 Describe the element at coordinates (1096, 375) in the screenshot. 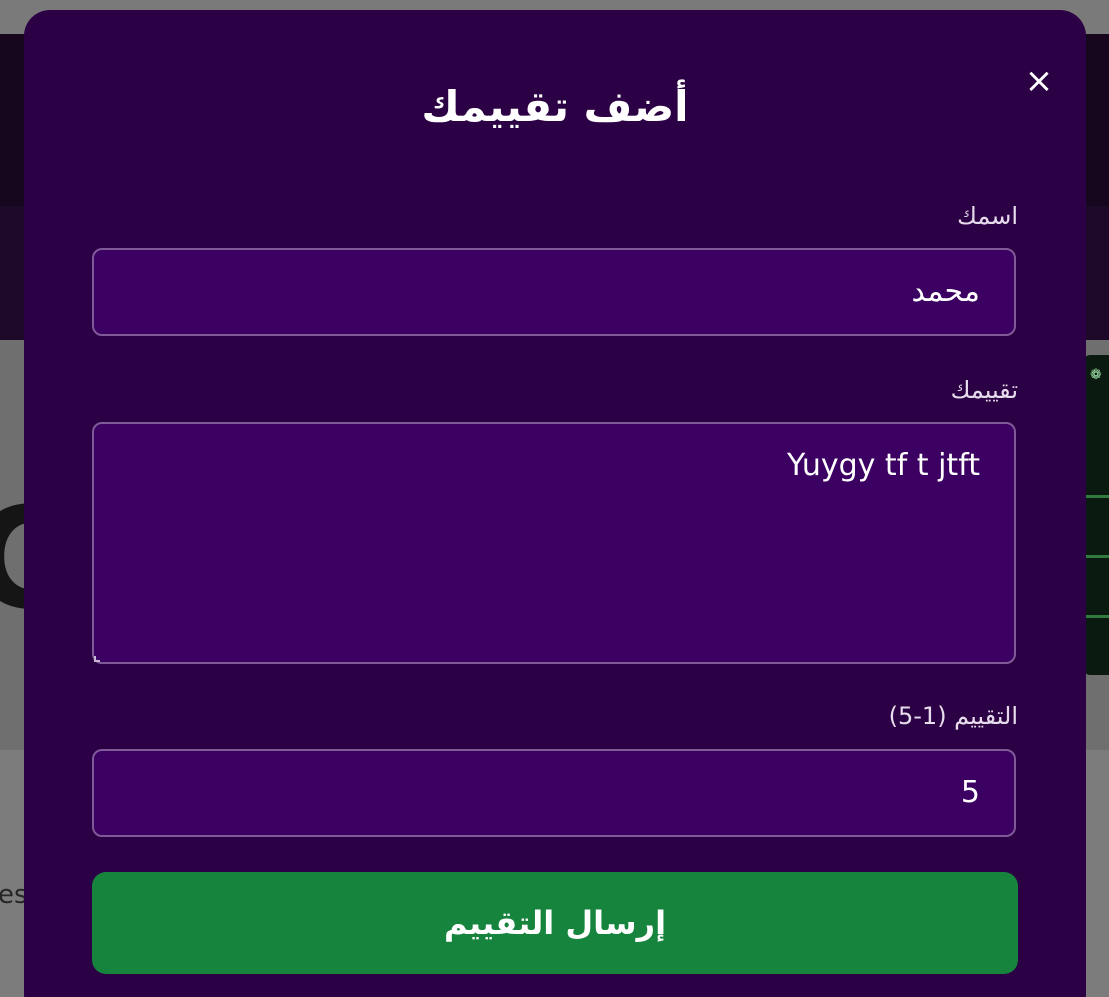

I see `background-card-glyph: ❁` at that location.